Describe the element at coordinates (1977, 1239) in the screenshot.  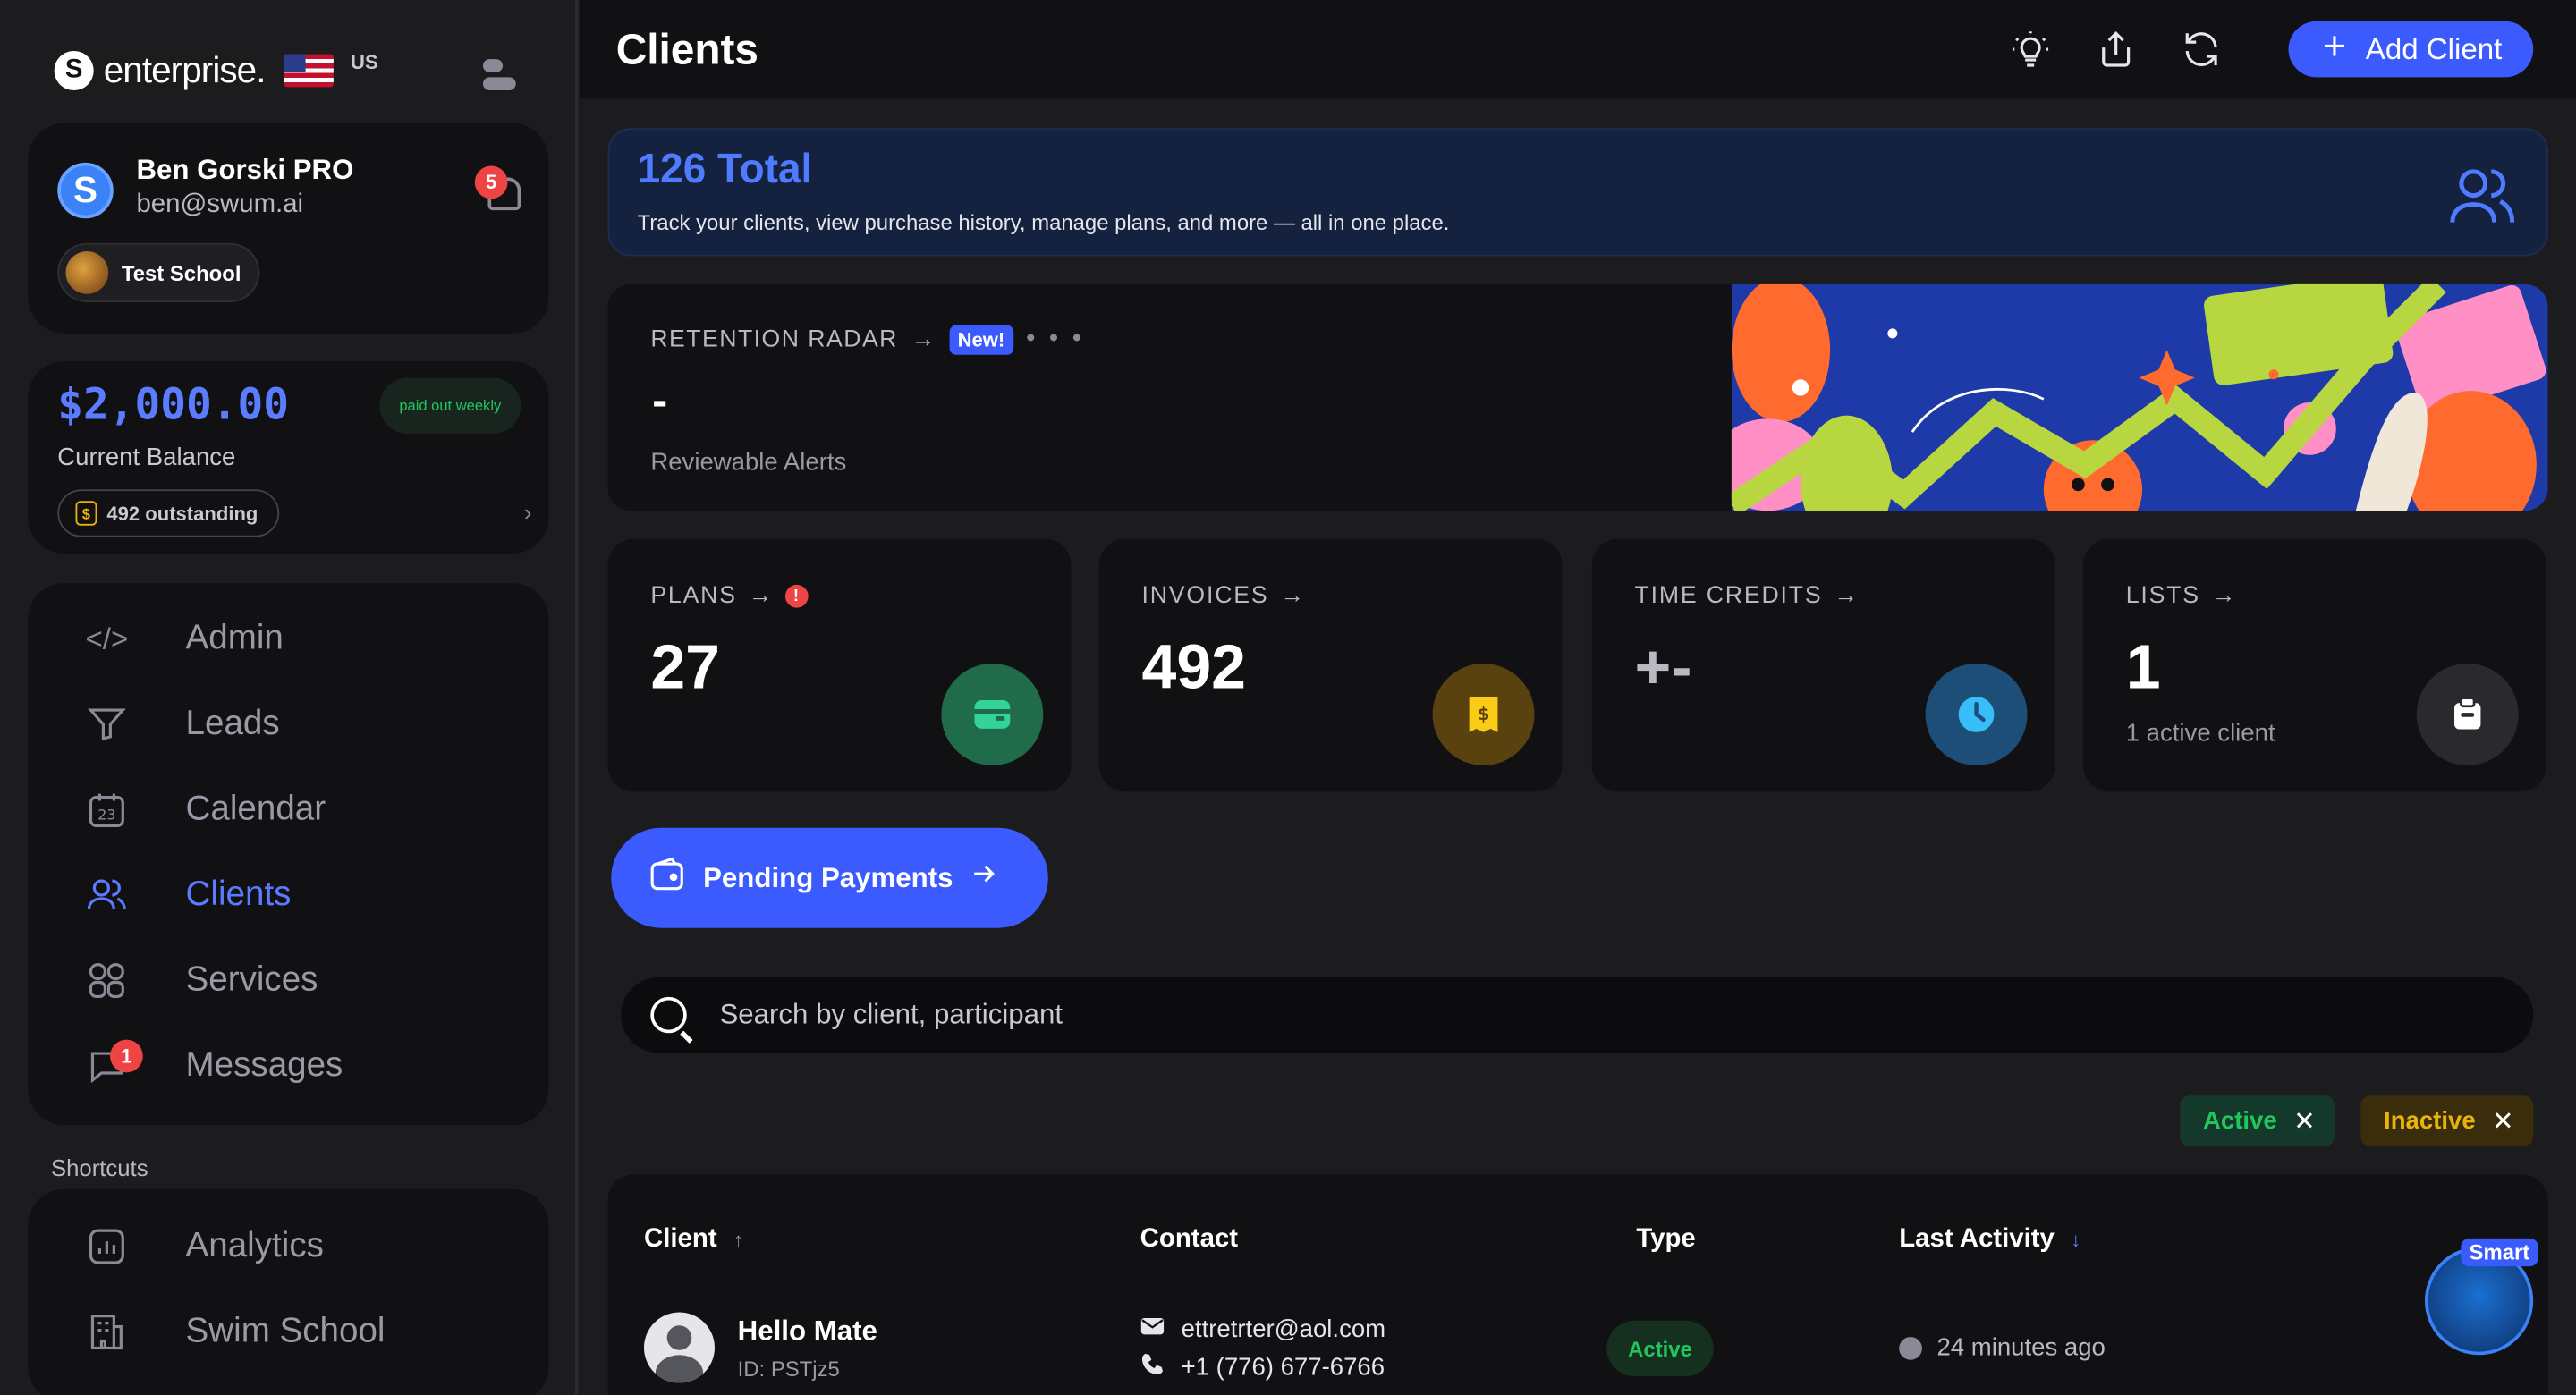
I see `column-header-label: Last Activity` at that location.